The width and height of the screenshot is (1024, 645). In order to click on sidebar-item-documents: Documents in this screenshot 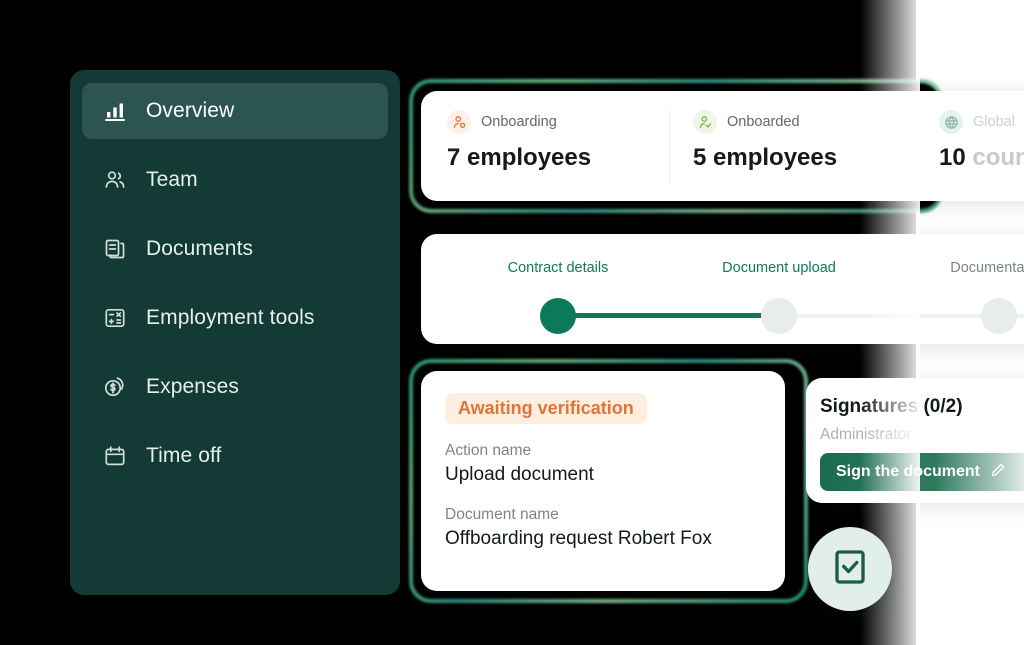, I will do `click(235, 249)`.